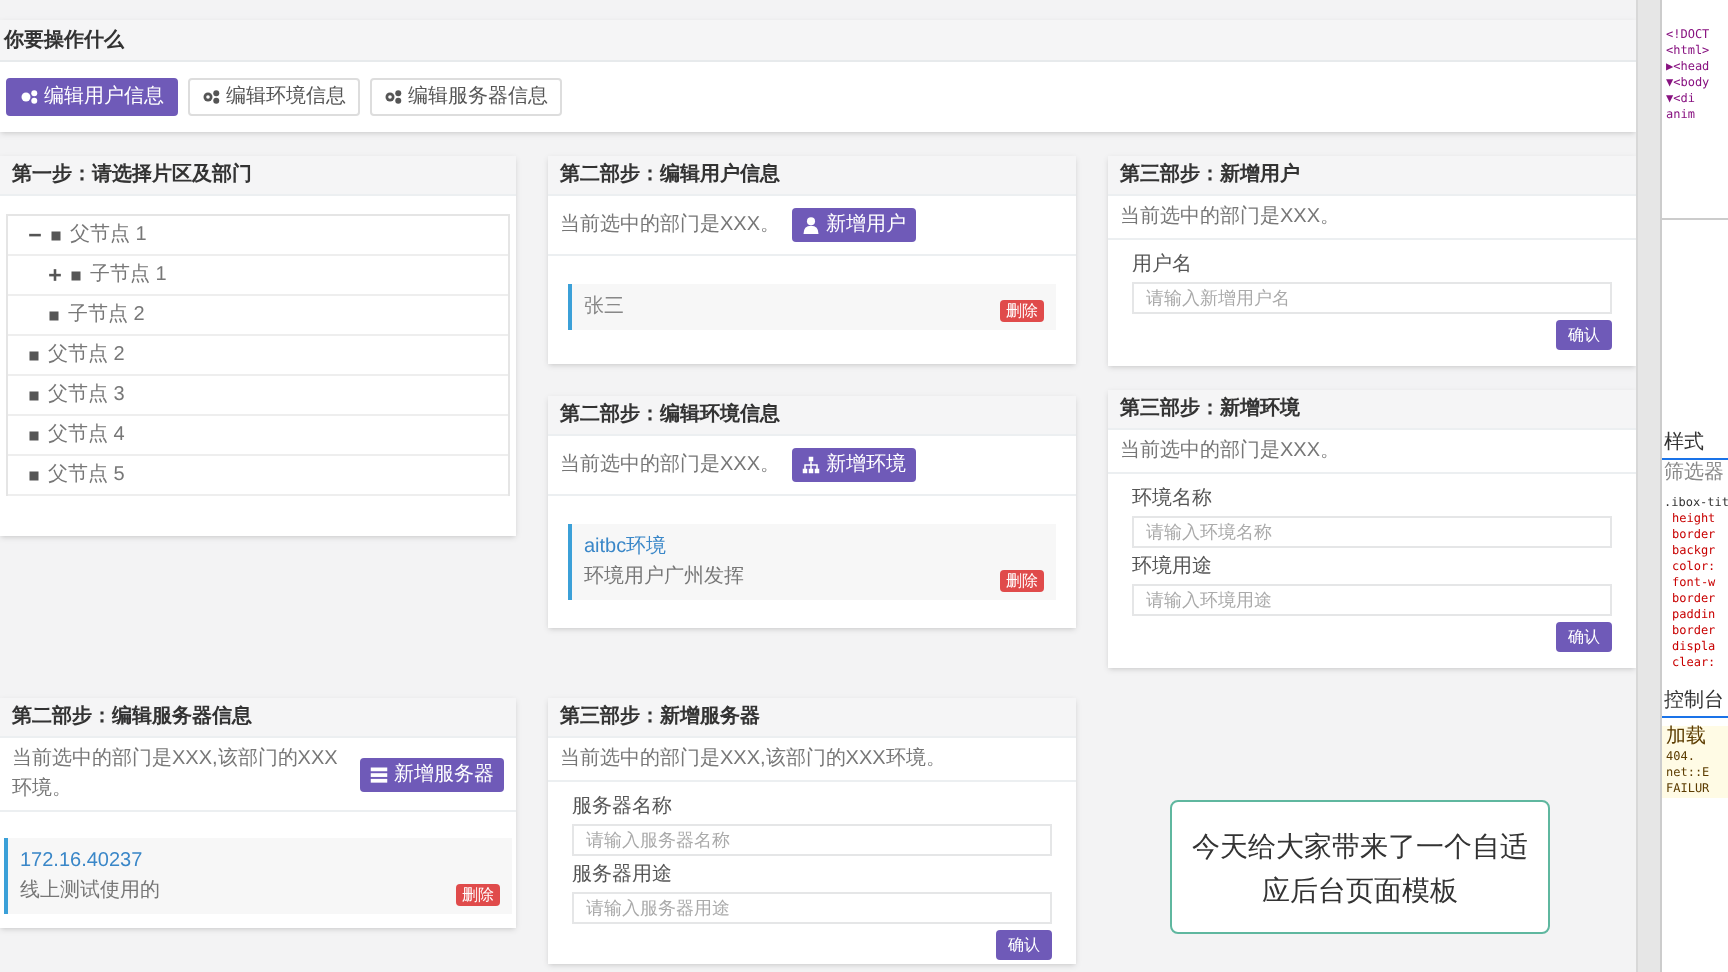 The width and height of the screenshot is (1728, 972). I want to click on field-label: 用户名, so click(1163, 265).